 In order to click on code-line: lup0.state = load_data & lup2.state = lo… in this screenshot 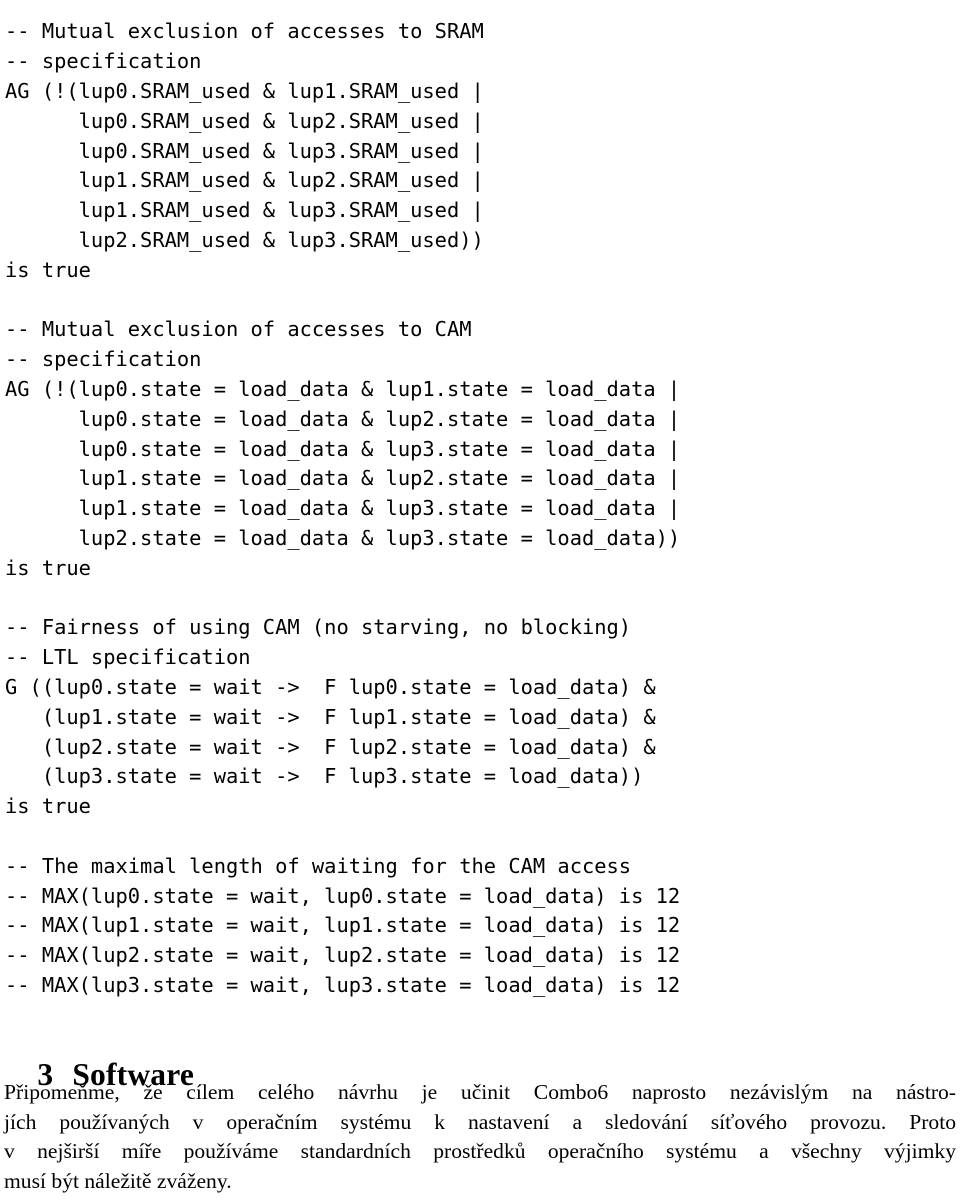, I will do `click(343, 418)`.